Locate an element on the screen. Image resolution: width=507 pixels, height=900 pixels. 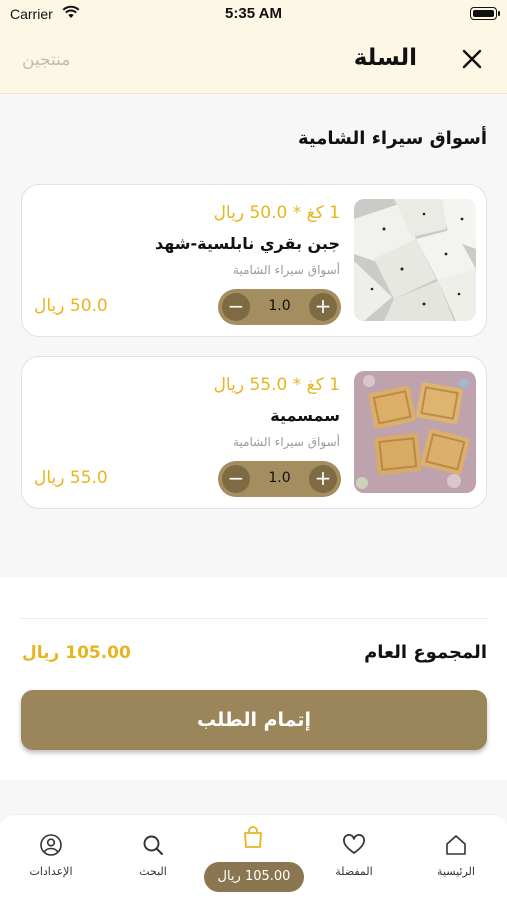
product-name: سمسمية is located at coordinates (305, 415).